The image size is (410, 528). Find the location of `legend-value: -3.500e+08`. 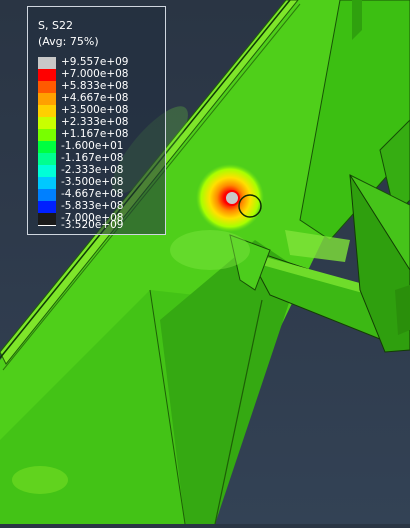

legend-value: -3.500e+08 is located at coordinates (92, 182).